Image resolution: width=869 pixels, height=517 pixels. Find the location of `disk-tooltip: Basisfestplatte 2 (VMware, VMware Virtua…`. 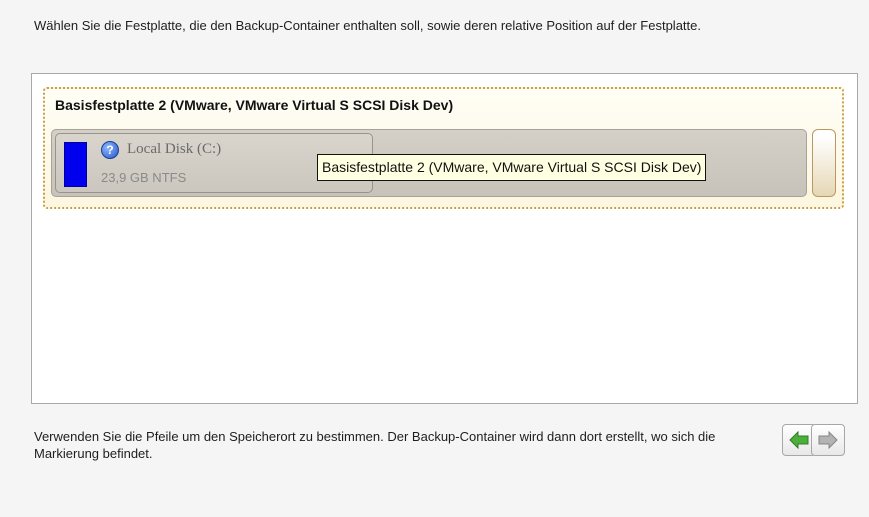

disk-tooltip: Basisfestplatte 2 (VMware, VMware Virtua… is located at coordinates (512, 167).